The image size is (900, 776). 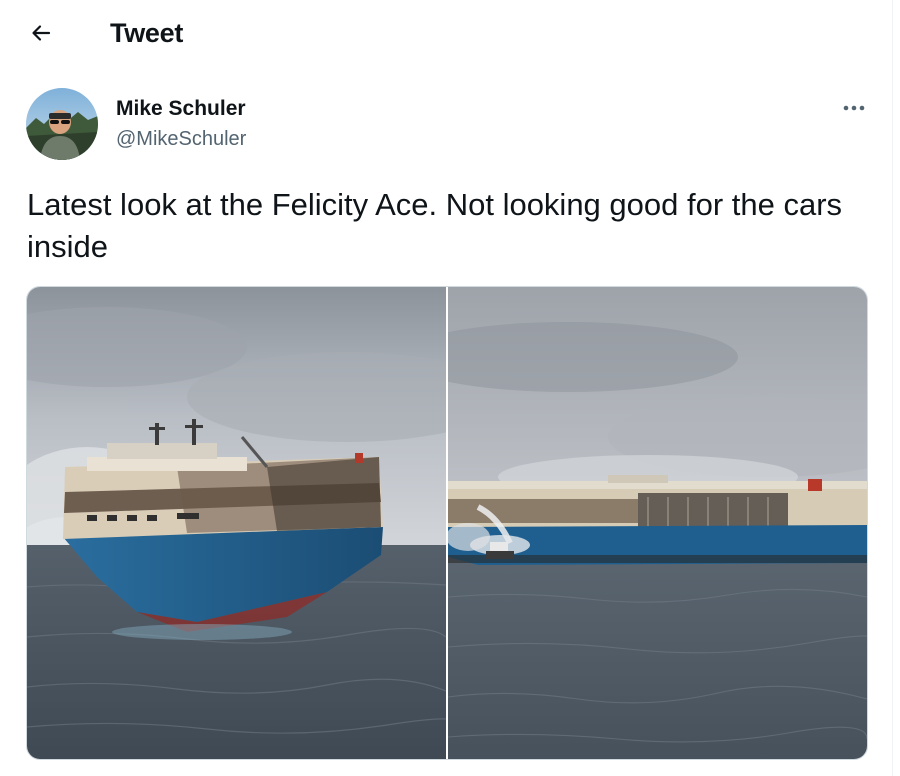 I want to click on more-horizontal-icon, so click(x=854, y=108).